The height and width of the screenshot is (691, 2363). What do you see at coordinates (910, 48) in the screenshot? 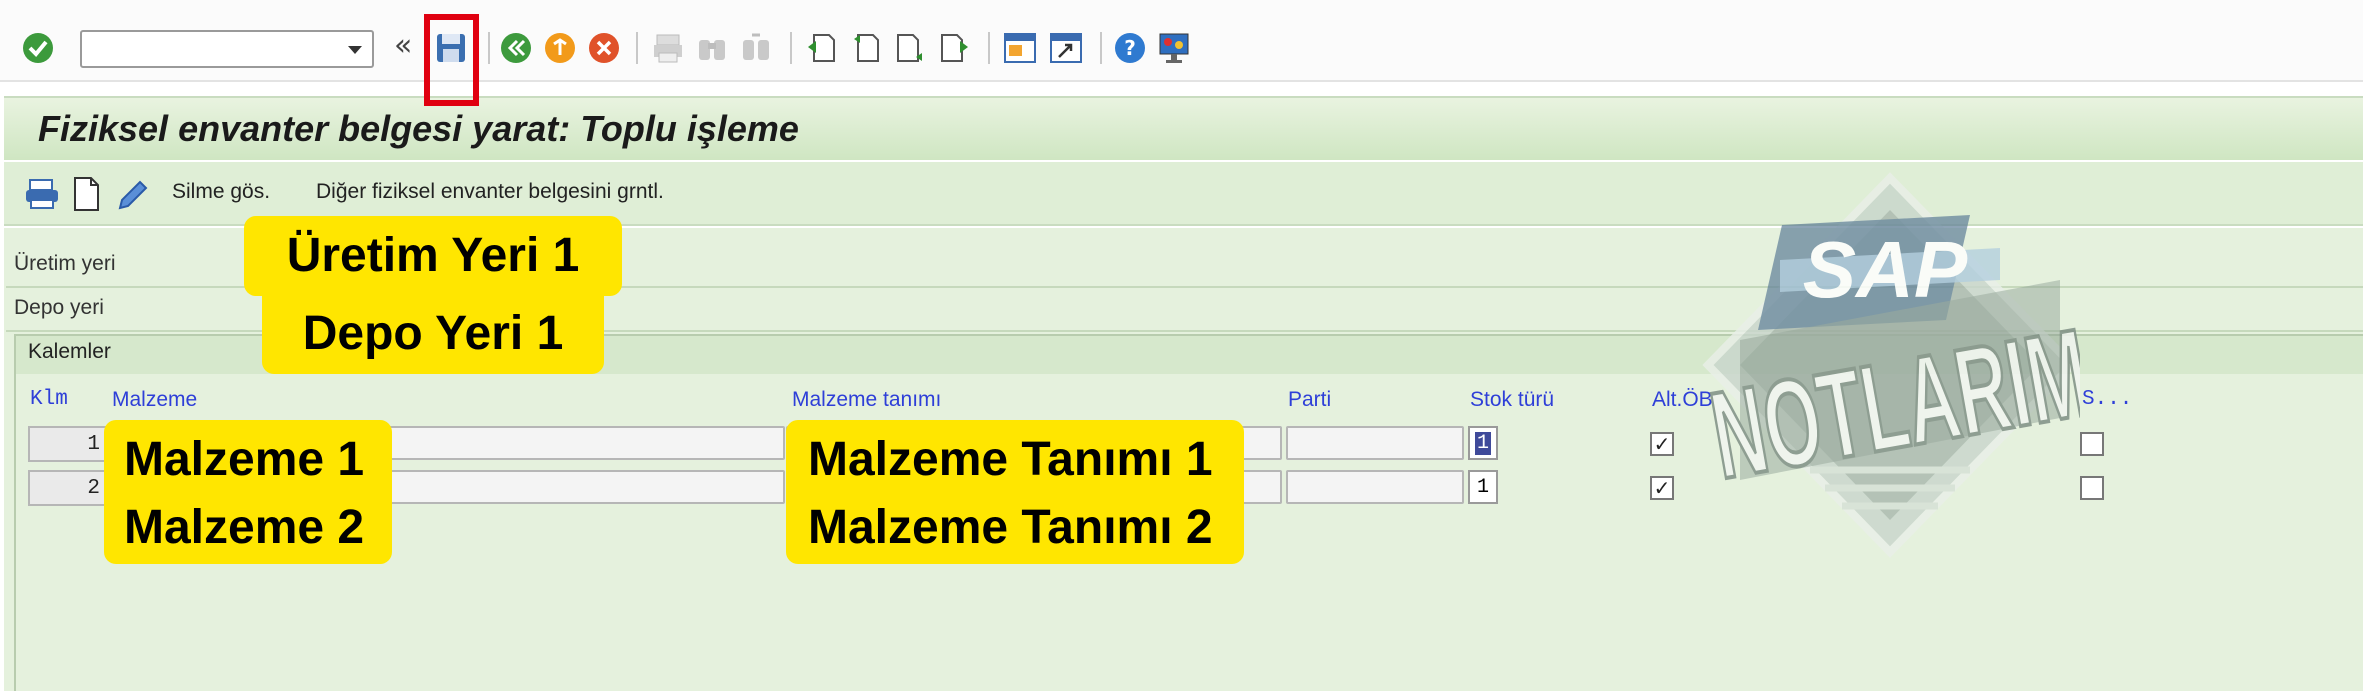
I see `next-page-icon` at bounding box center [910, 48].